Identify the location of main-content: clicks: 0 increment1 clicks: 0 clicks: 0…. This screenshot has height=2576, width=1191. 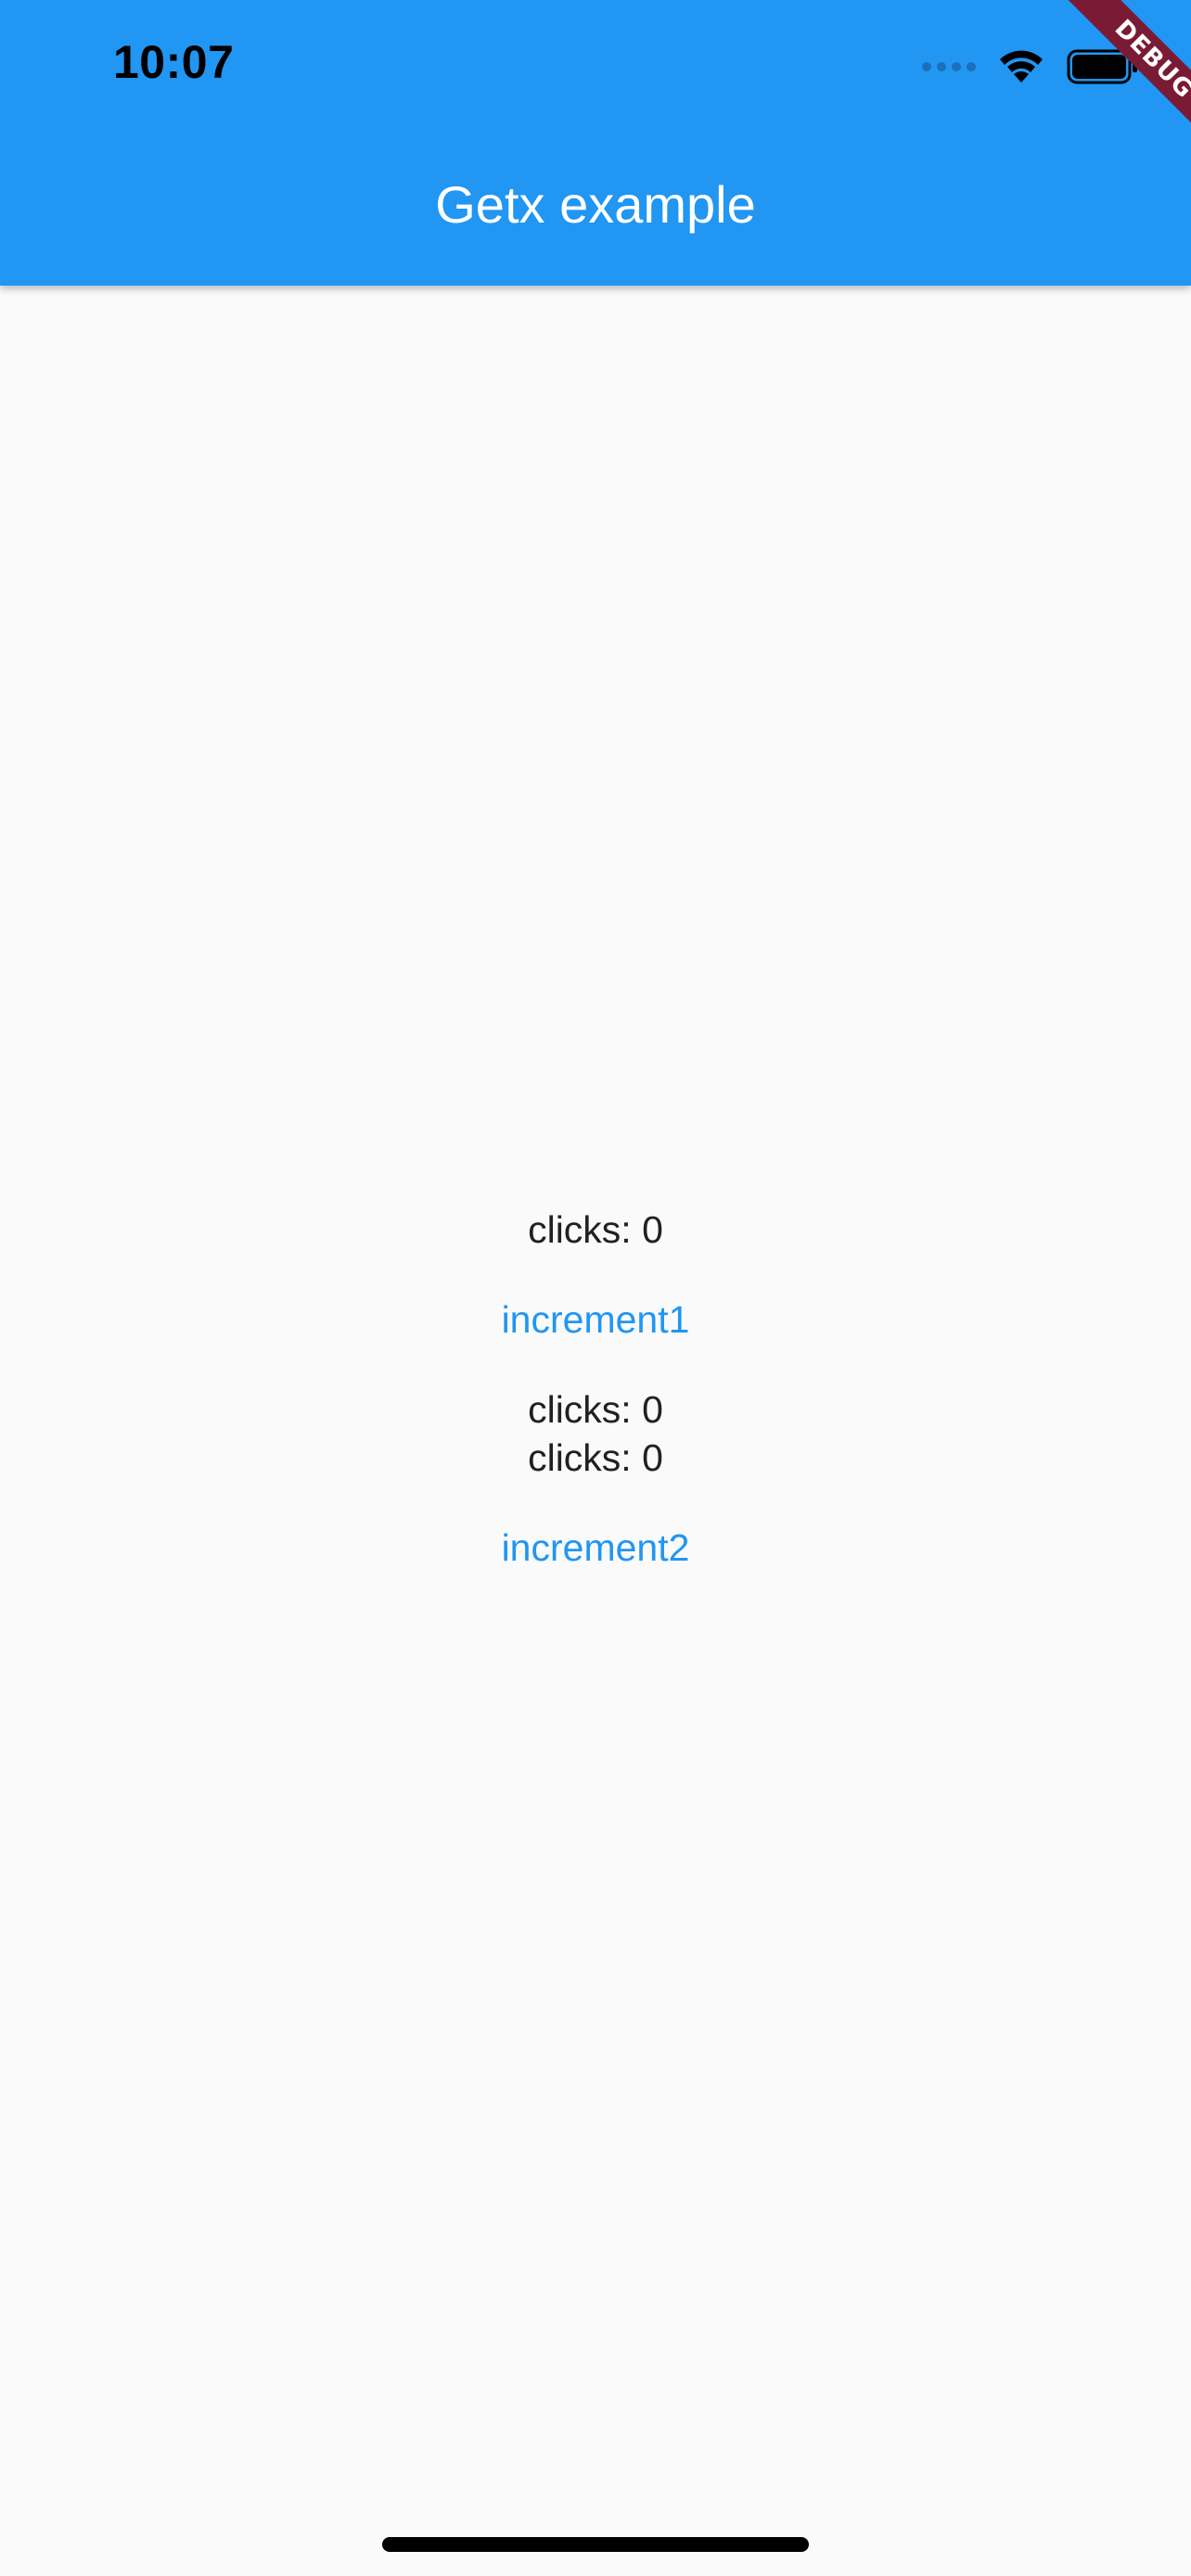
(595, 1388).